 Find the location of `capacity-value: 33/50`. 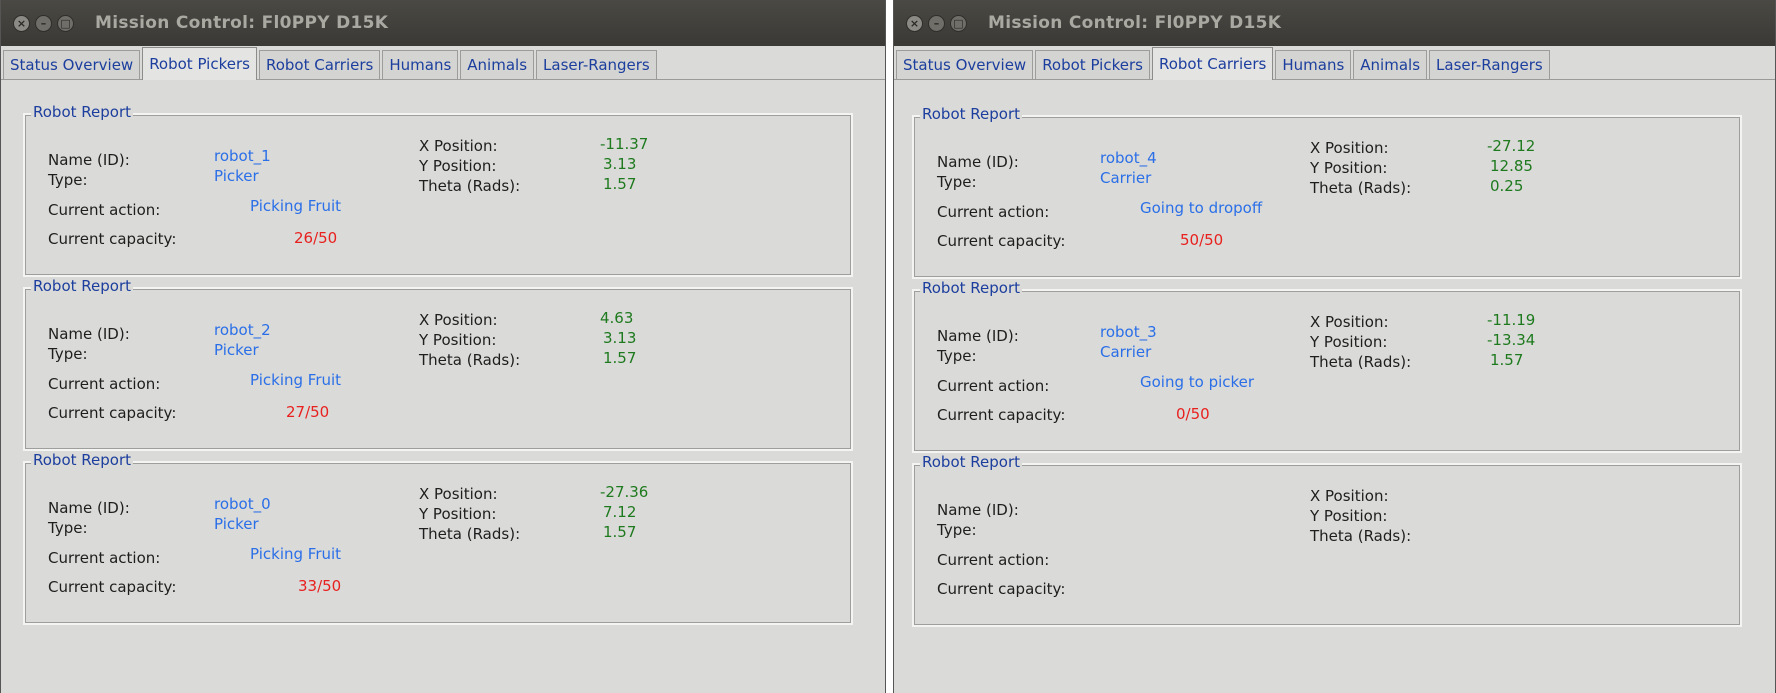

capacity-value: 33/50 is located at coordinates (320, 586).